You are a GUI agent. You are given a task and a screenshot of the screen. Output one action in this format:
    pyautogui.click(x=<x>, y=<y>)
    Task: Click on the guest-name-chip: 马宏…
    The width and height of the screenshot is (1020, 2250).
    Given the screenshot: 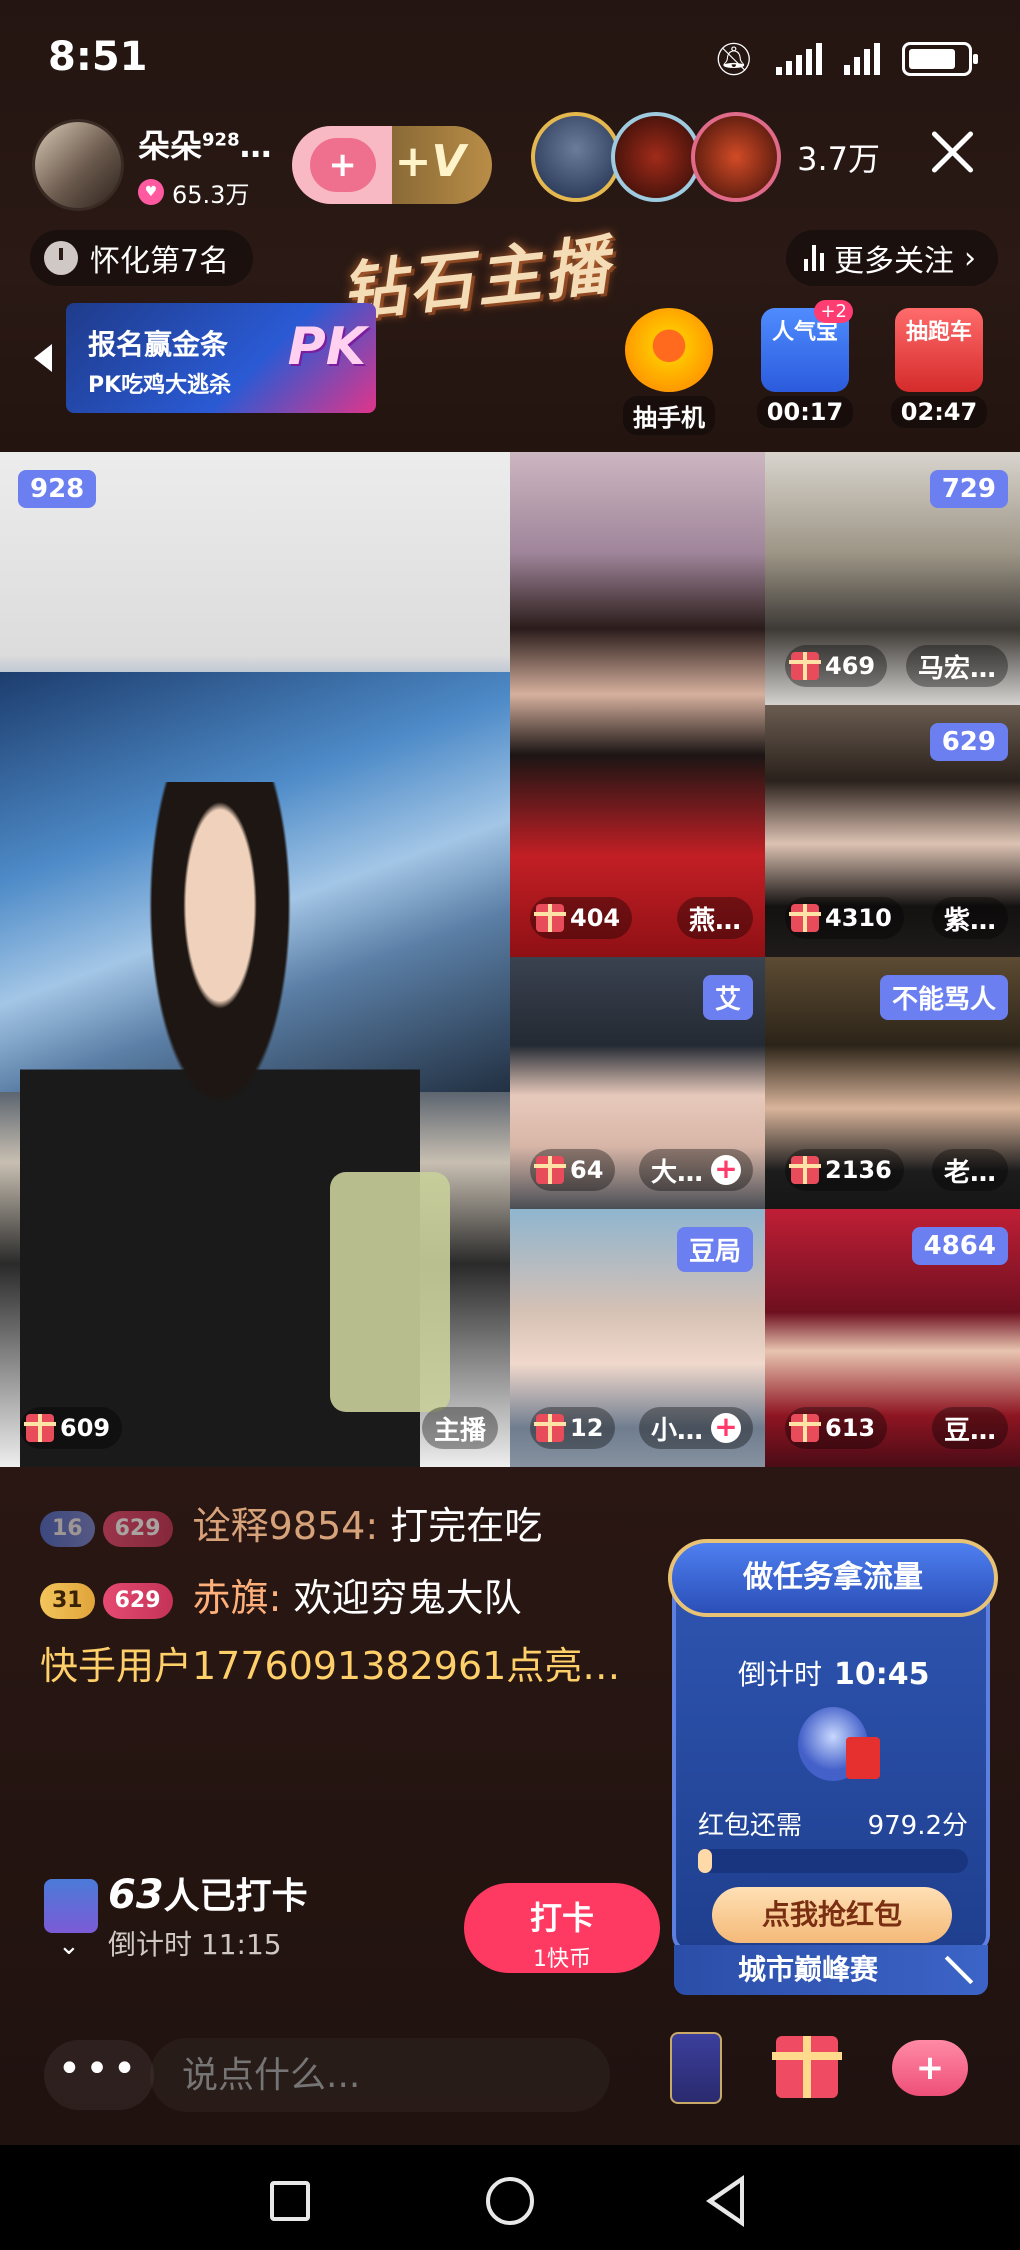 What is the action you would take?
    pyautogui.click(x=956, y=666)
    